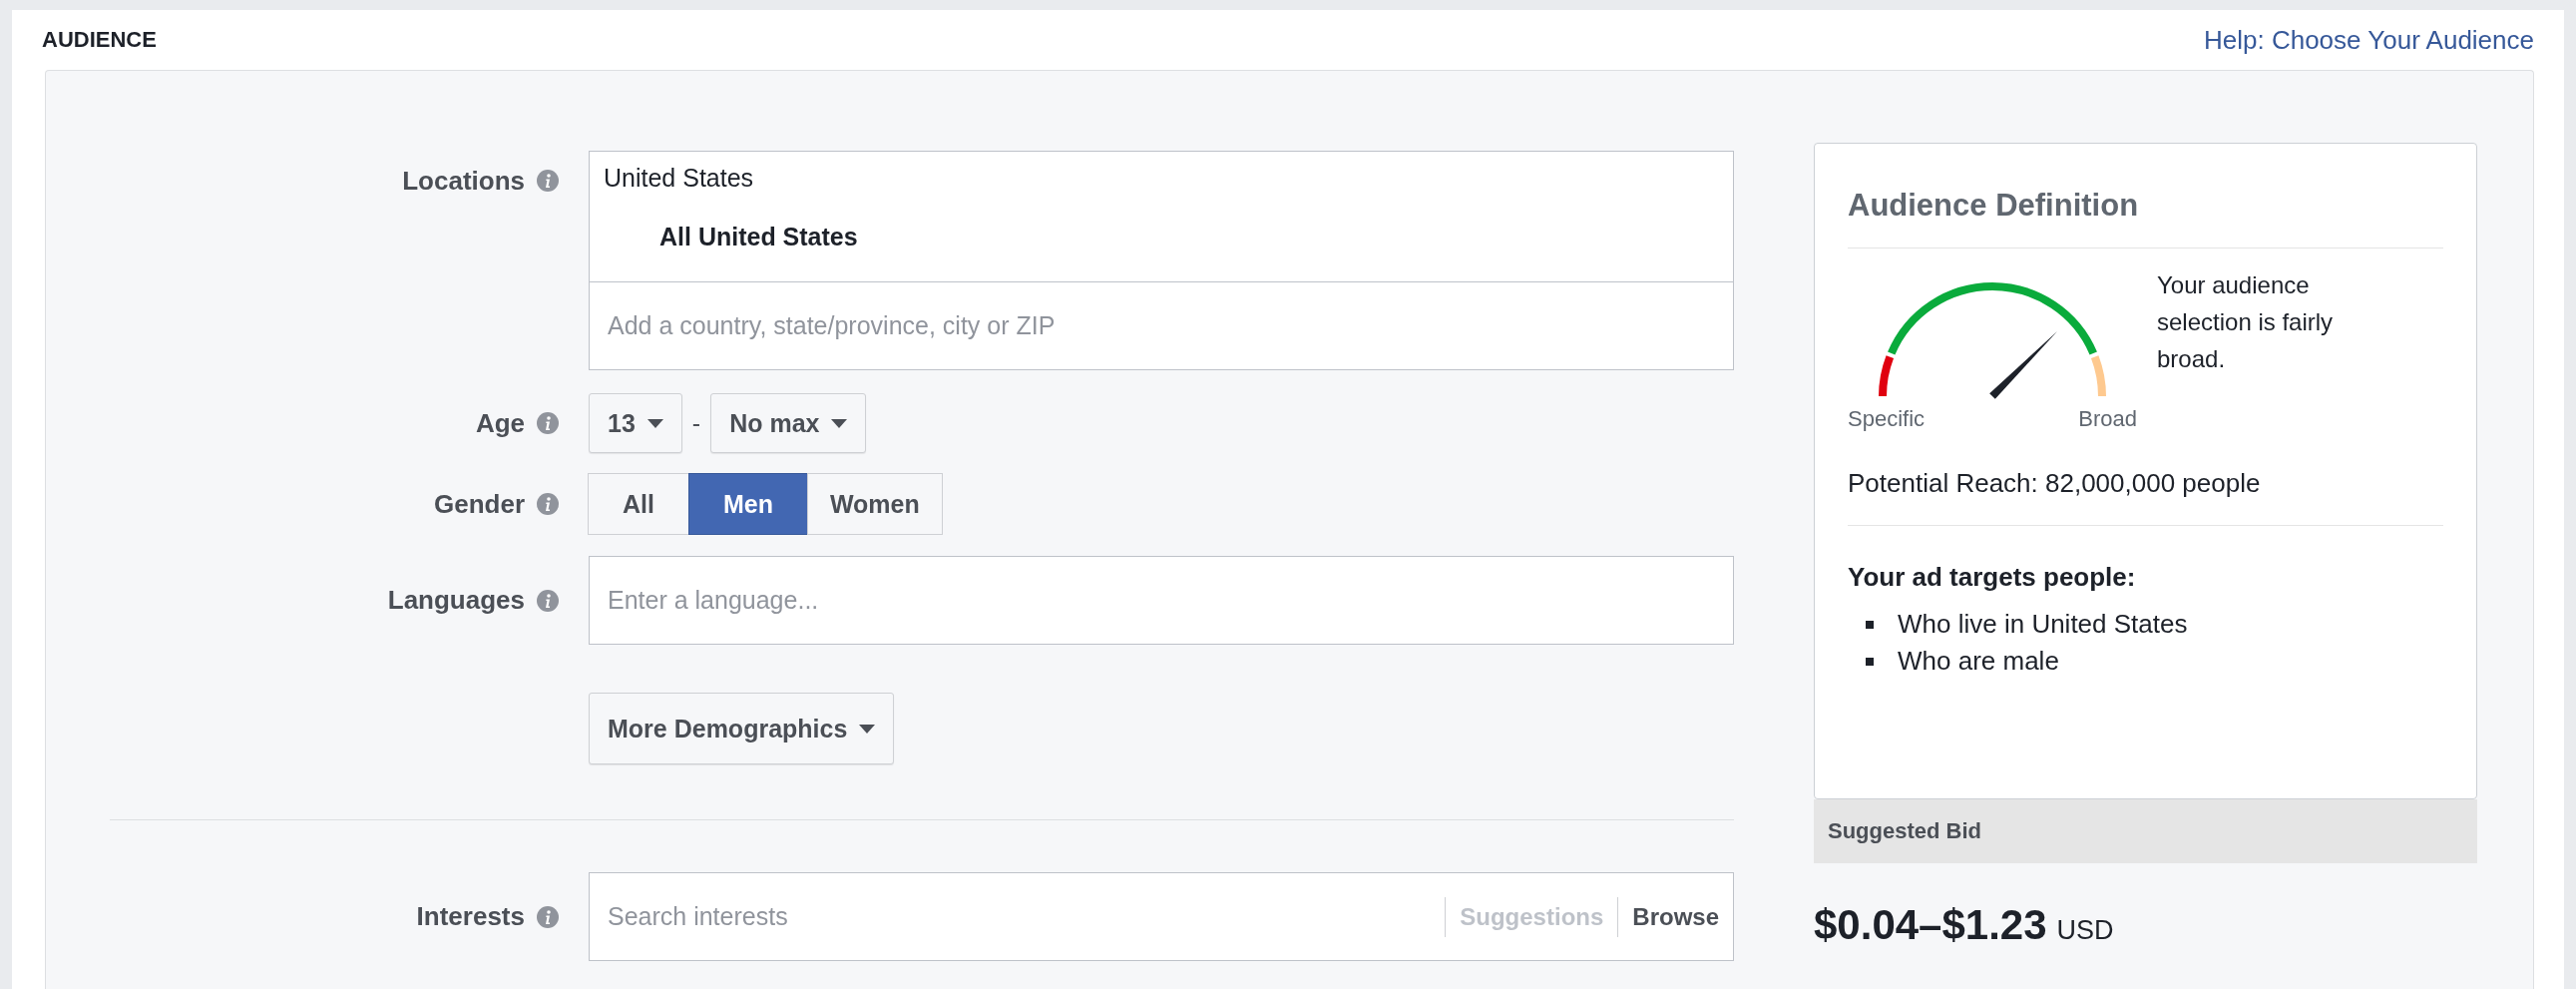  I want to click on location-input: Add a country, state/province, city or ZIP, so click(1161, 325).